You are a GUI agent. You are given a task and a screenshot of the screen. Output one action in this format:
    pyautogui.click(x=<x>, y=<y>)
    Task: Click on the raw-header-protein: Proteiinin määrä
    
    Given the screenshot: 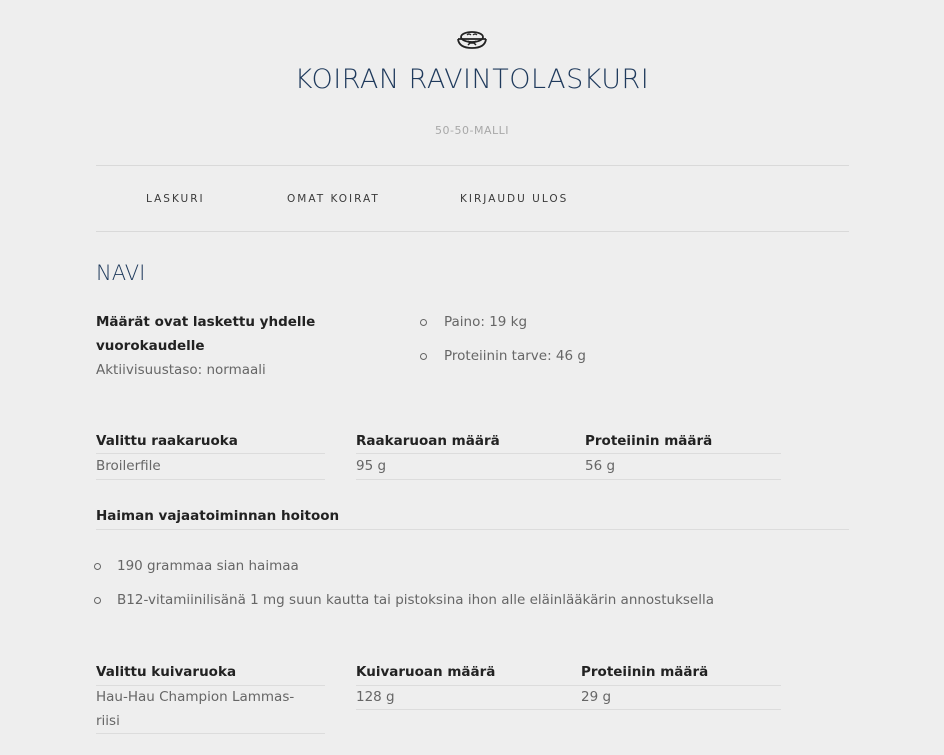 What is the action you would take?
    pyautogui.click(x=649, y=441)
    